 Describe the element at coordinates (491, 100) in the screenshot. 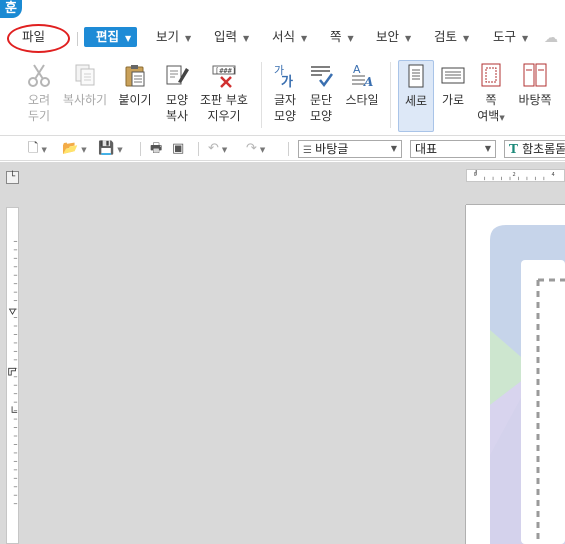

I see `page-margin-label-line1: 쪽` at that location.